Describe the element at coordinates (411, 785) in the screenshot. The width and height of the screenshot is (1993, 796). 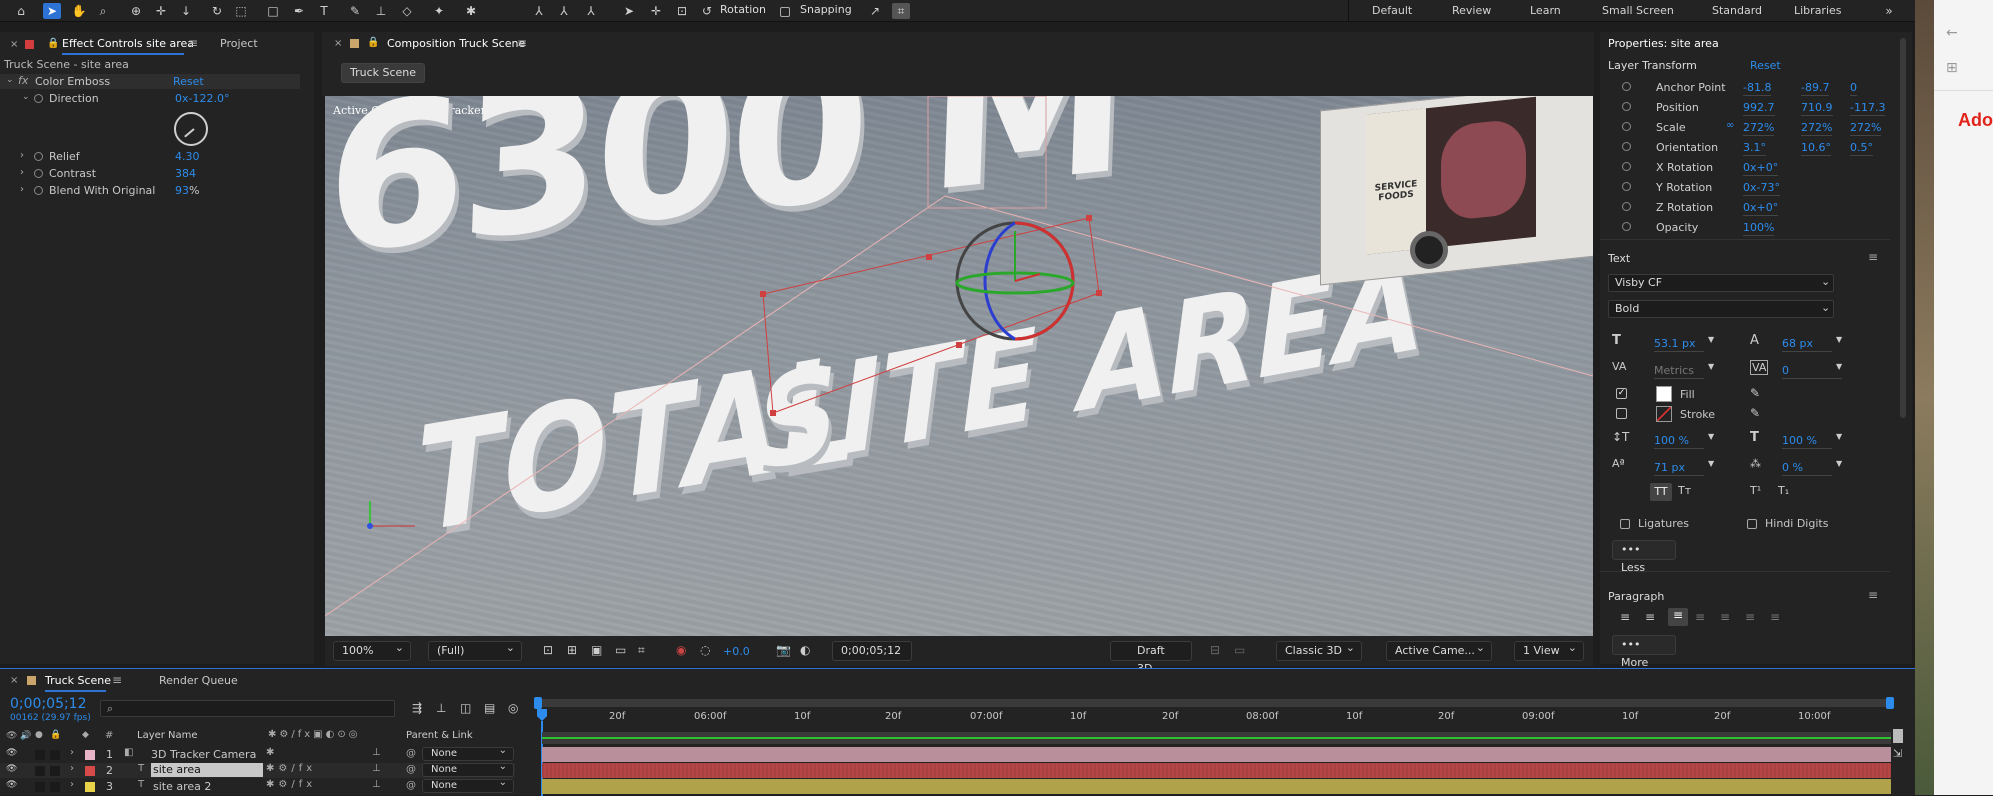
I see `pickwhip-icon: @` at that location.